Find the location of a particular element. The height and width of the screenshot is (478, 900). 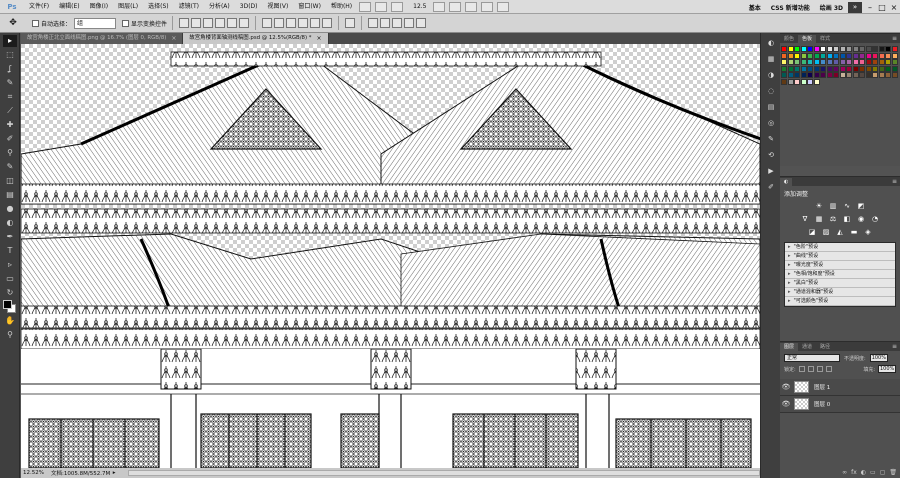

status-zoom: 12.52% is located at coordinates (32, 473).